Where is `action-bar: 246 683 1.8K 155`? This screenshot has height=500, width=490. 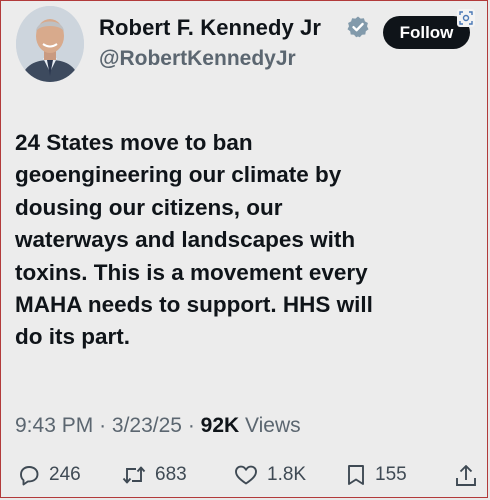 action-bar: 246 683 1.8K 155 is located at coordinates (245, 478).